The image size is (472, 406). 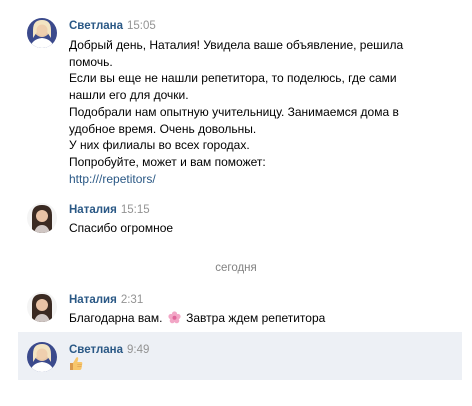 I want to click on text-line: нашли его для дочки., so click(x=129, y=95).